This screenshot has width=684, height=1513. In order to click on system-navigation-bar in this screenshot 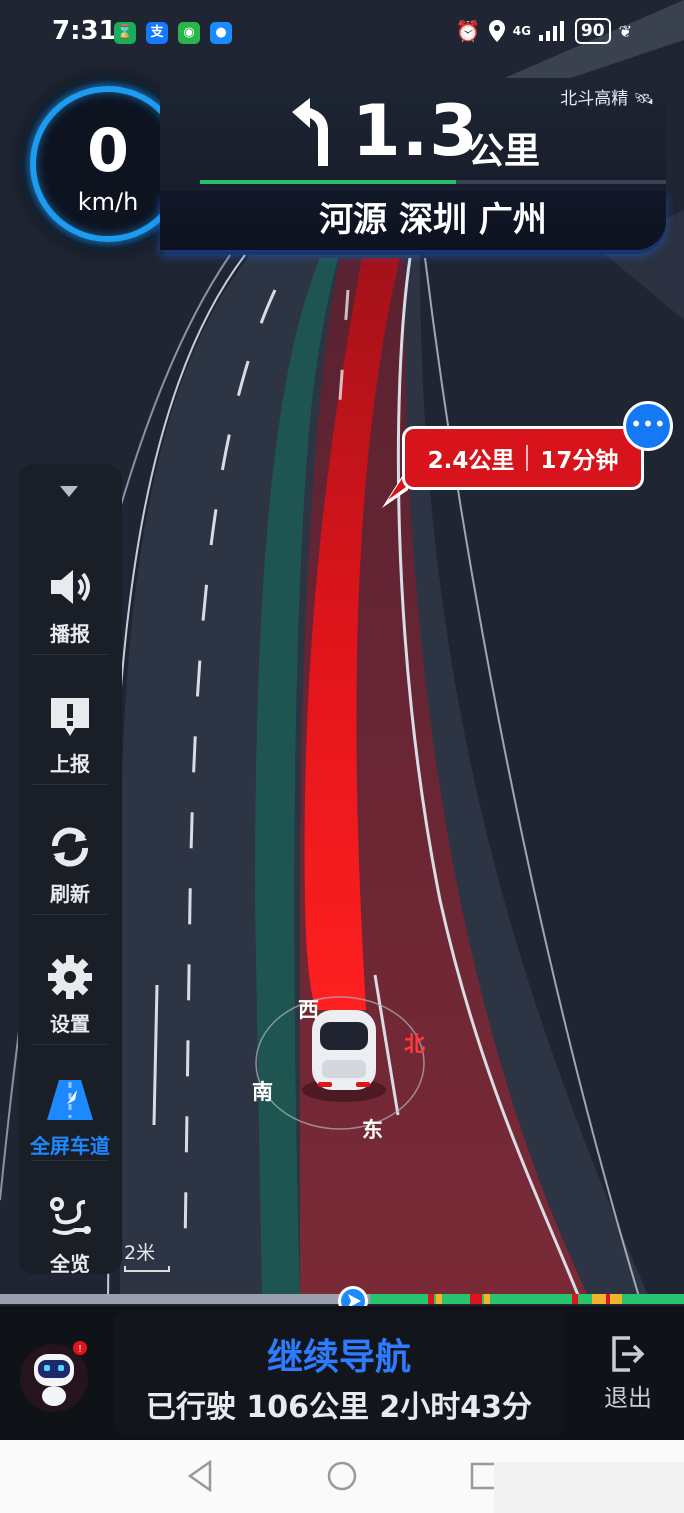, I will do `click(342, 1476)`.